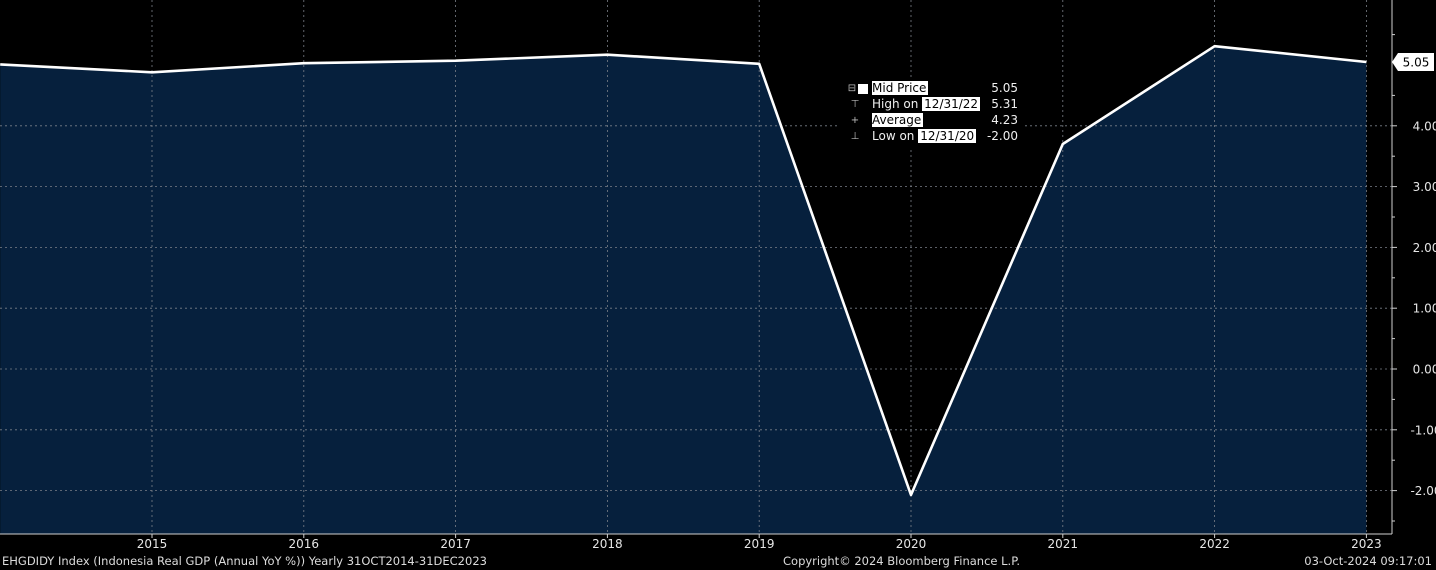 This screenshot has width=1436, height=570. I want to click on y-tick-label: -2.00, so click(1423, 491).